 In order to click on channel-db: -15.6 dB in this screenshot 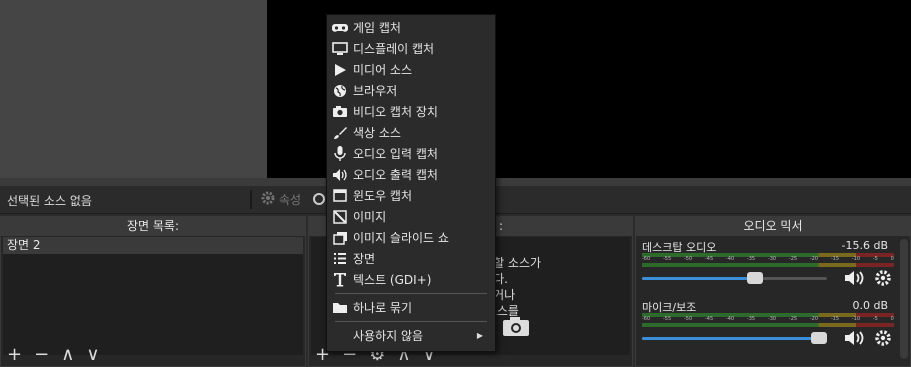, I will do `click(865, 245)`.